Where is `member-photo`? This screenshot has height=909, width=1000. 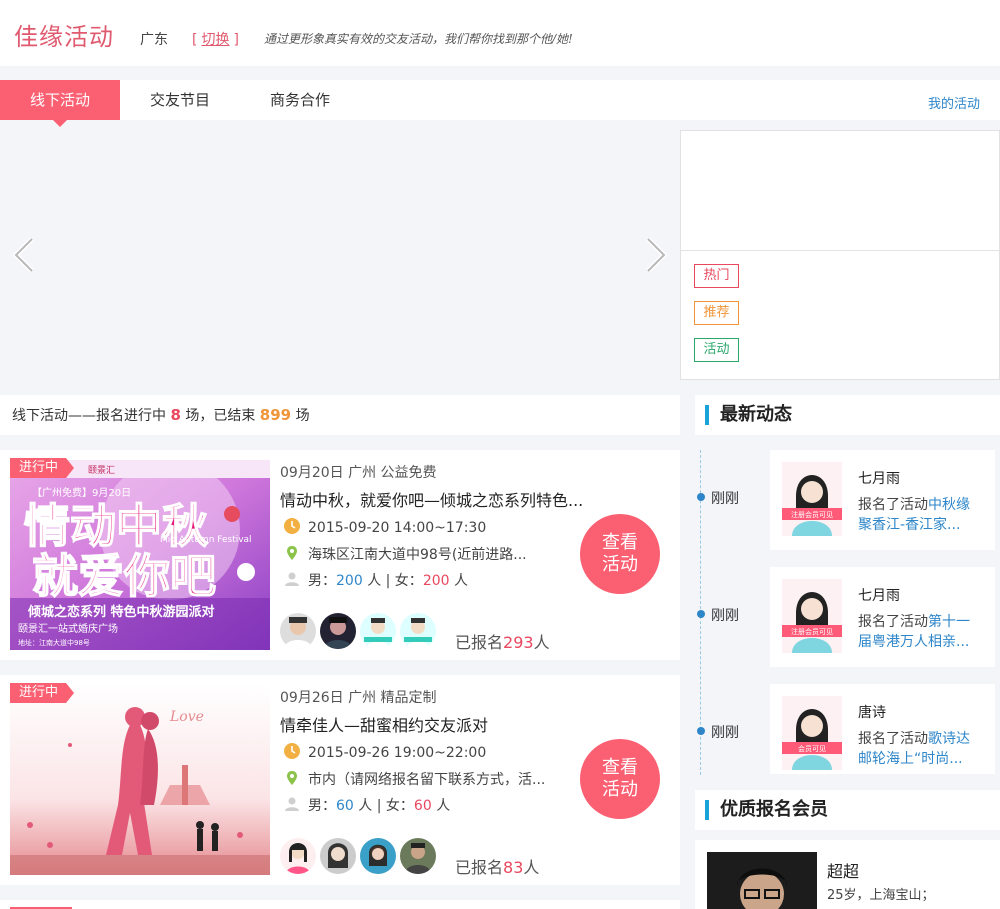
member-photo is located at coordinates (762, 880).